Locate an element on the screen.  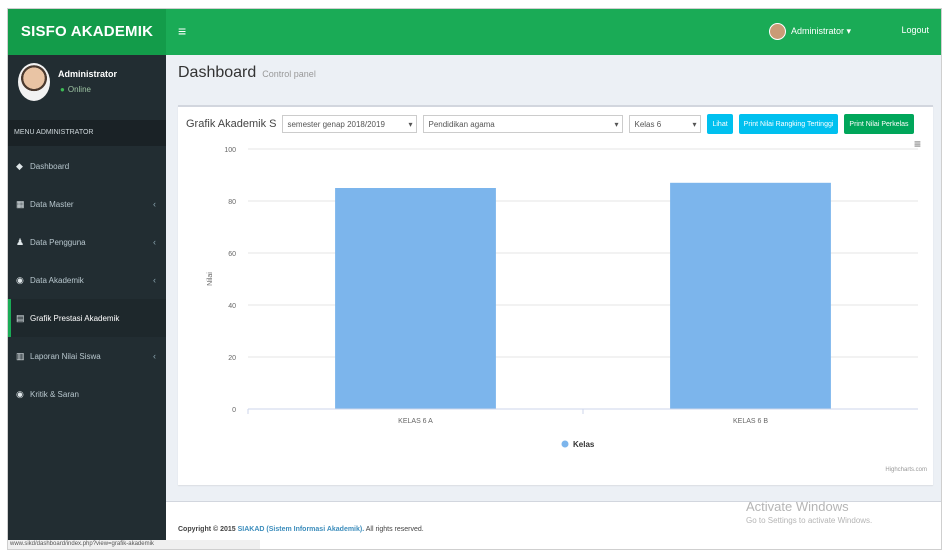
report-icon: ▥ is located at coordinates (20, 356).